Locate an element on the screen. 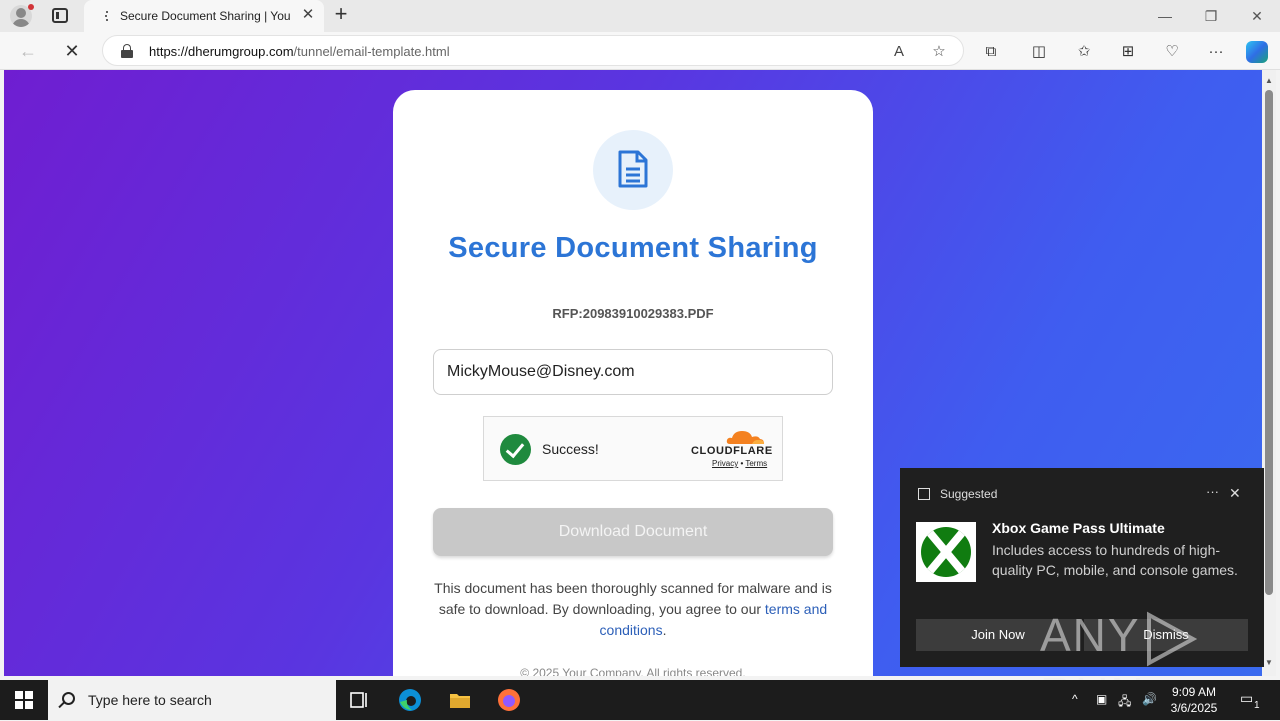 The width and height of the screenshot is (1280, 721). scrollbar-thumb is located at coordinates (1269, 342).